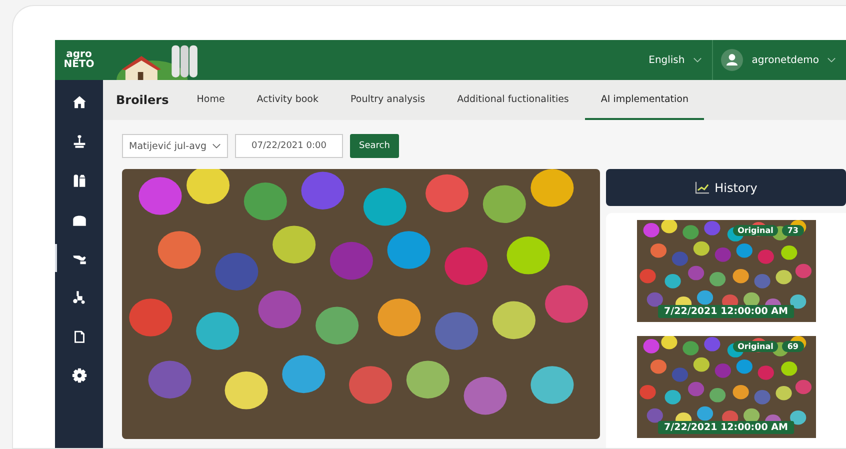  What do you see at coordinates (79, 65) in the screenshot?
I see `logo-text: NETO` at bounding box center [79, 65].